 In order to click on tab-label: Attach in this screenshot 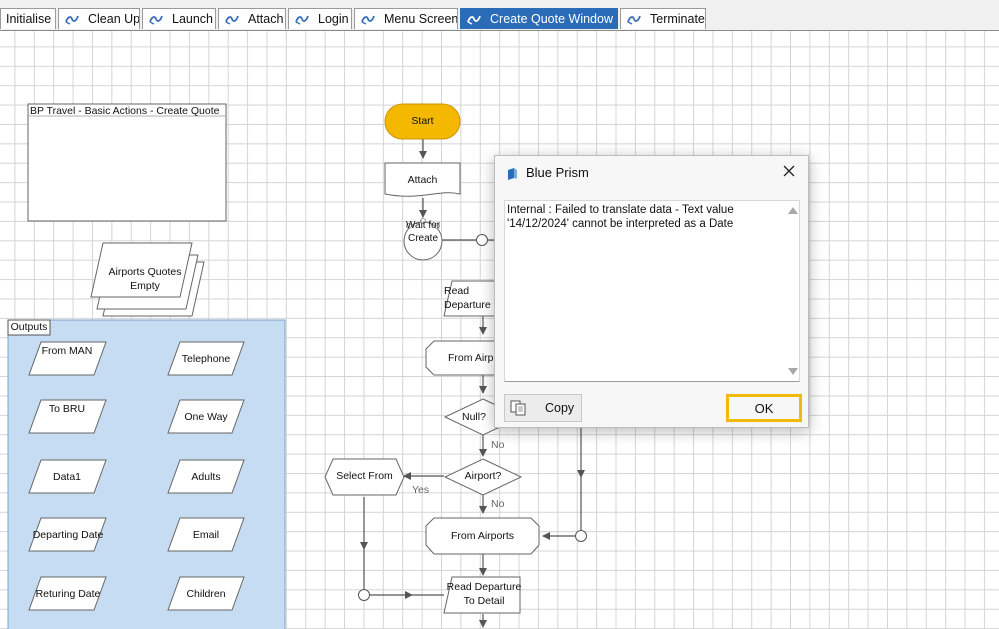, I will do `click(266, 19)`.